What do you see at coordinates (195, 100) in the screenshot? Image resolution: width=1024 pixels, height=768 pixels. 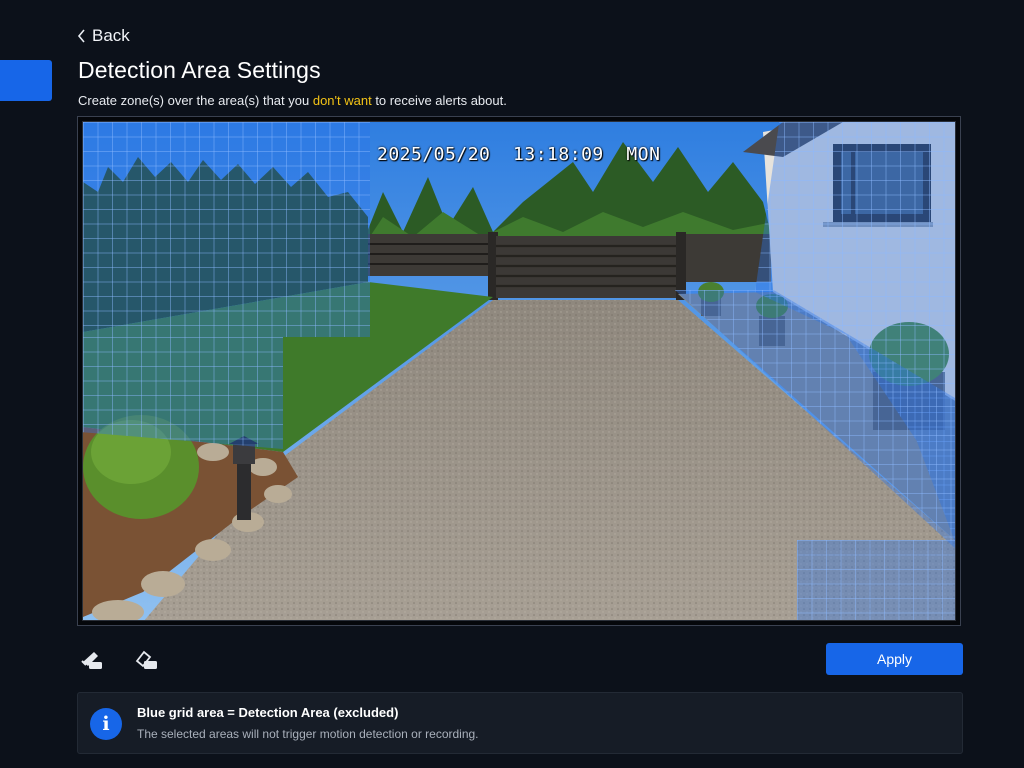 I see `subtitle-text-start: Create zone(s) over the area(s) that you` at bounding box center [195, 100].